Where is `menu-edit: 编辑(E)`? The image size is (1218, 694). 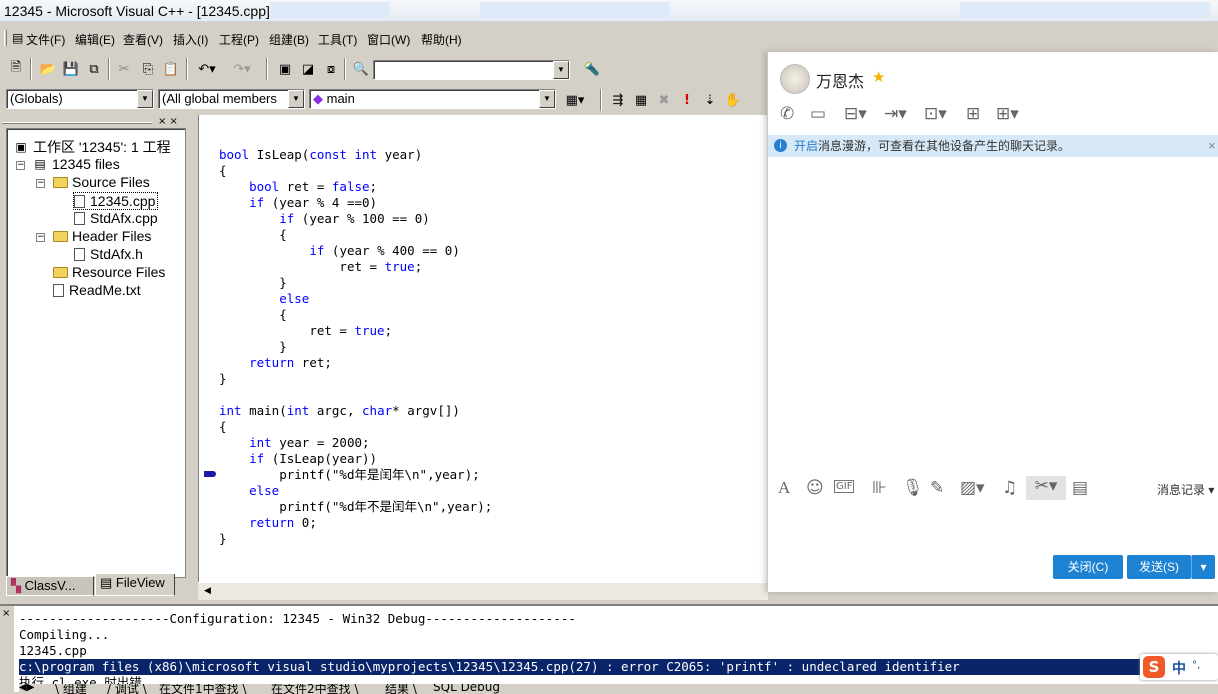 menu-edit: 编辑(E) is located at coordinates (95, 39).